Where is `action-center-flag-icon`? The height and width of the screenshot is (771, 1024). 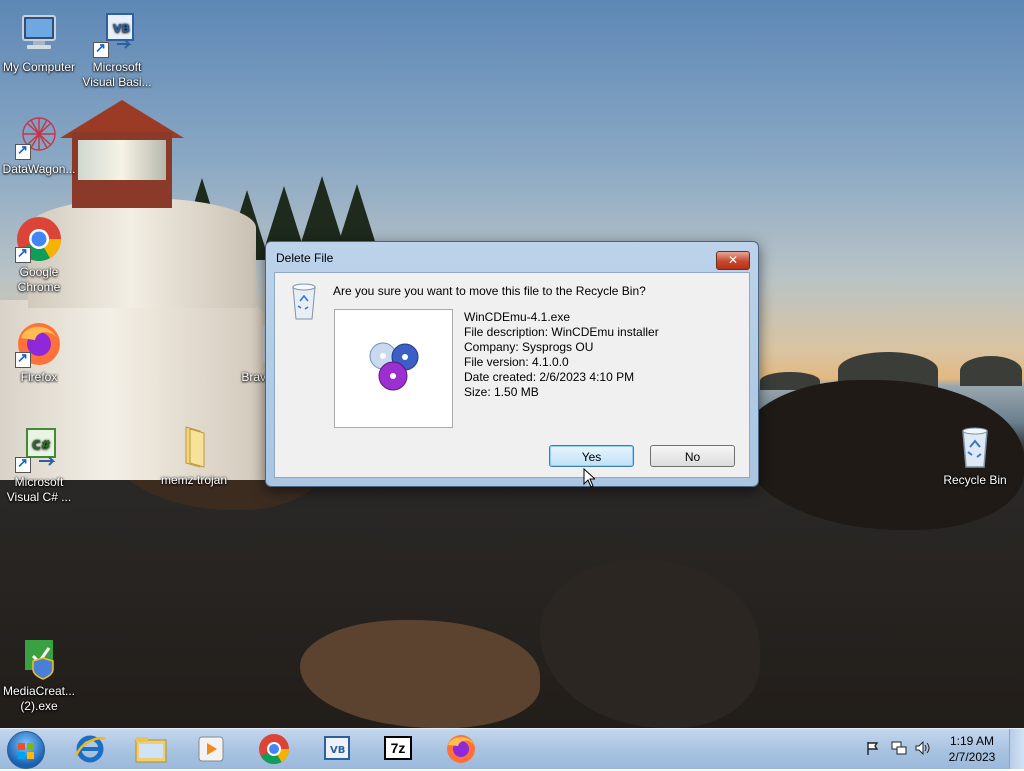 action-center-flag-icon is located at coordinates (873, 750).